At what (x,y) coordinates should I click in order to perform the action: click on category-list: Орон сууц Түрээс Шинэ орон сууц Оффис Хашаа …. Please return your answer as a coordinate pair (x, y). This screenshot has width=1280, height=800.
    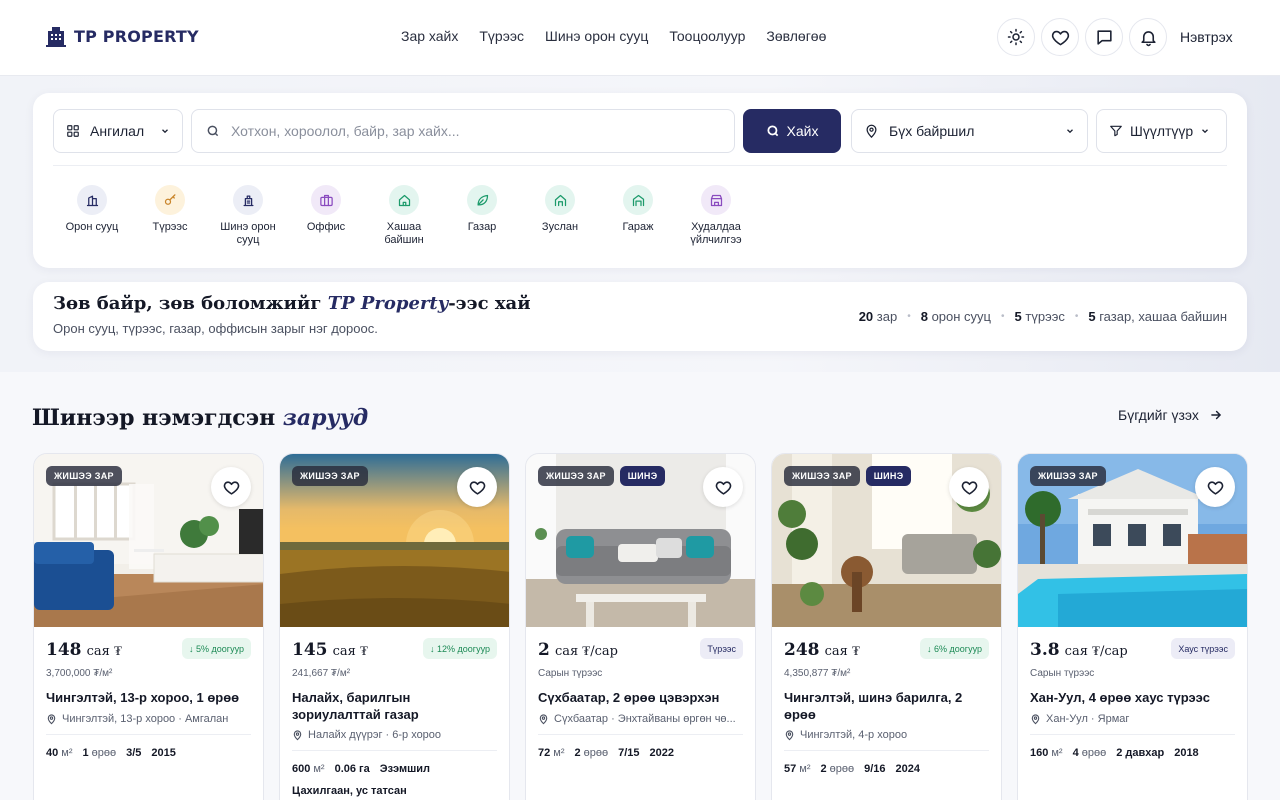
    Looking at the image, I should click on (404, 216).